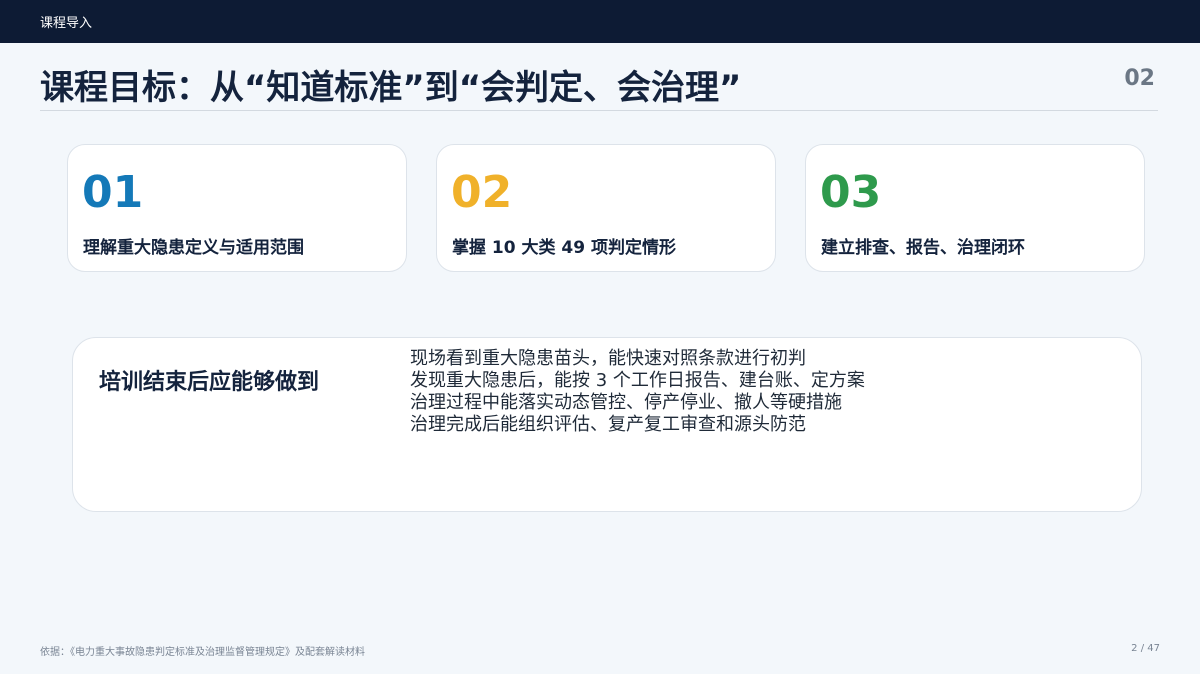 This screenshot has width=1200, height=674. Describe the element at coordinates (564, 248) in the screenshot. I see `objective-text: 掌握 10 大类 49 项判定情形` at that location.